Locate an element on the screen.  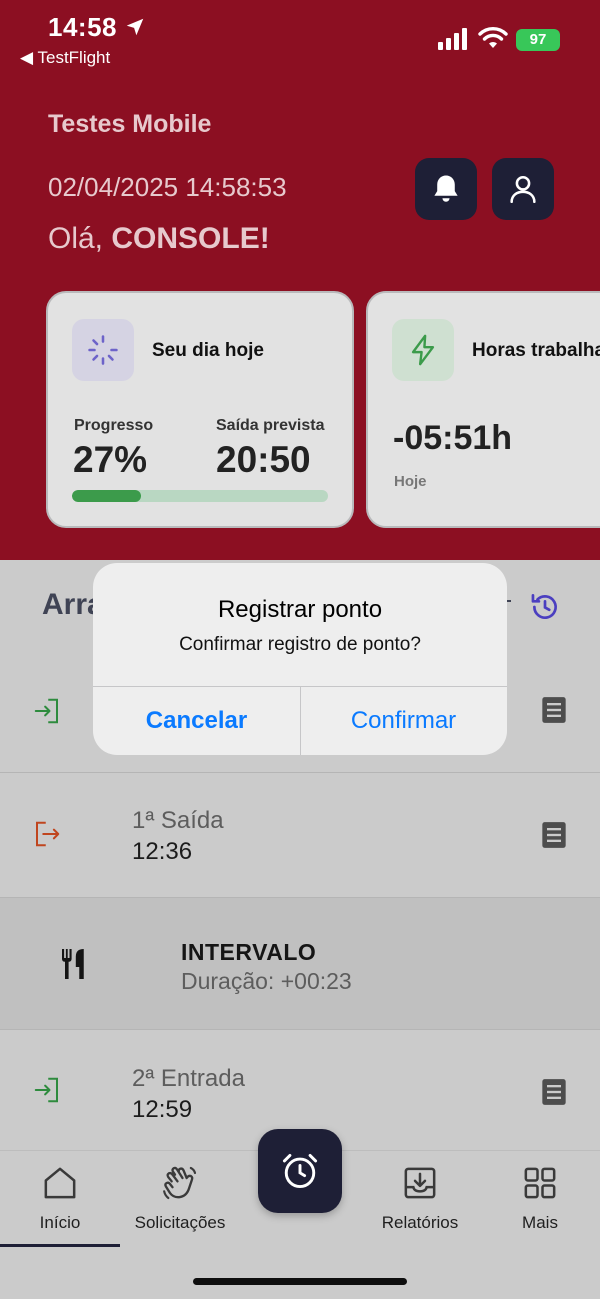
dialog-title: Registrar ponto is located at coordinates (300, 609).